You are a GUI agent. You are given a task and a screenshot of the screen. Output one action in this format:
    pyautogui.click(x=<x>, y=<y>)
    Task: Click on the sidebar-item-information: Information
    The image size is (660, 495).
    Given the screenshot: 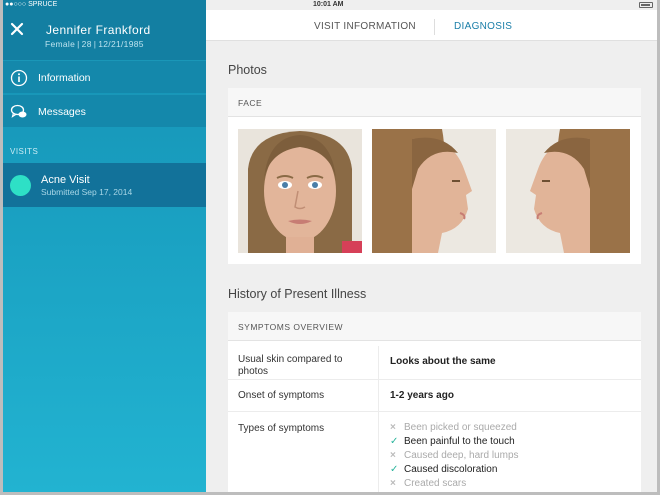 What is the action you would take?
    pyautogui.click(x=104, y=76)
    